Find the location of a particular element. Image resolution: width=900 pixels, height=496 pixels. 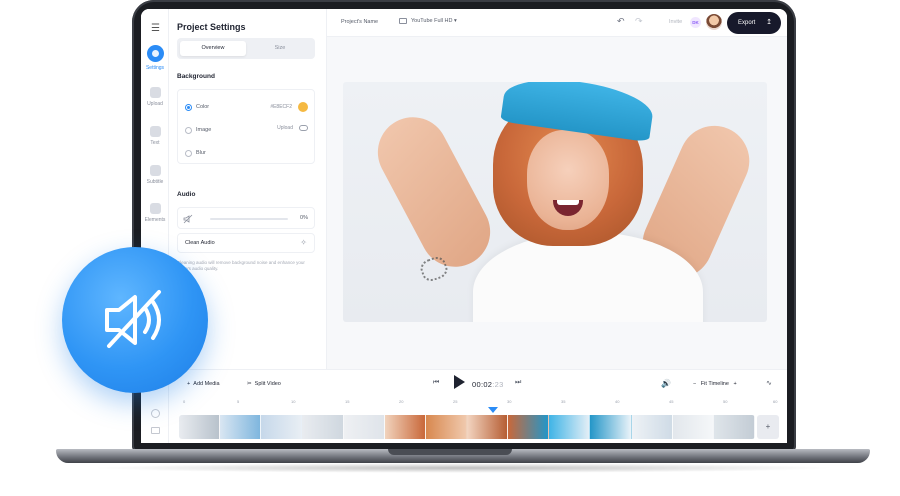

ruler-tick: 0 is located at coordinates (184, 401).